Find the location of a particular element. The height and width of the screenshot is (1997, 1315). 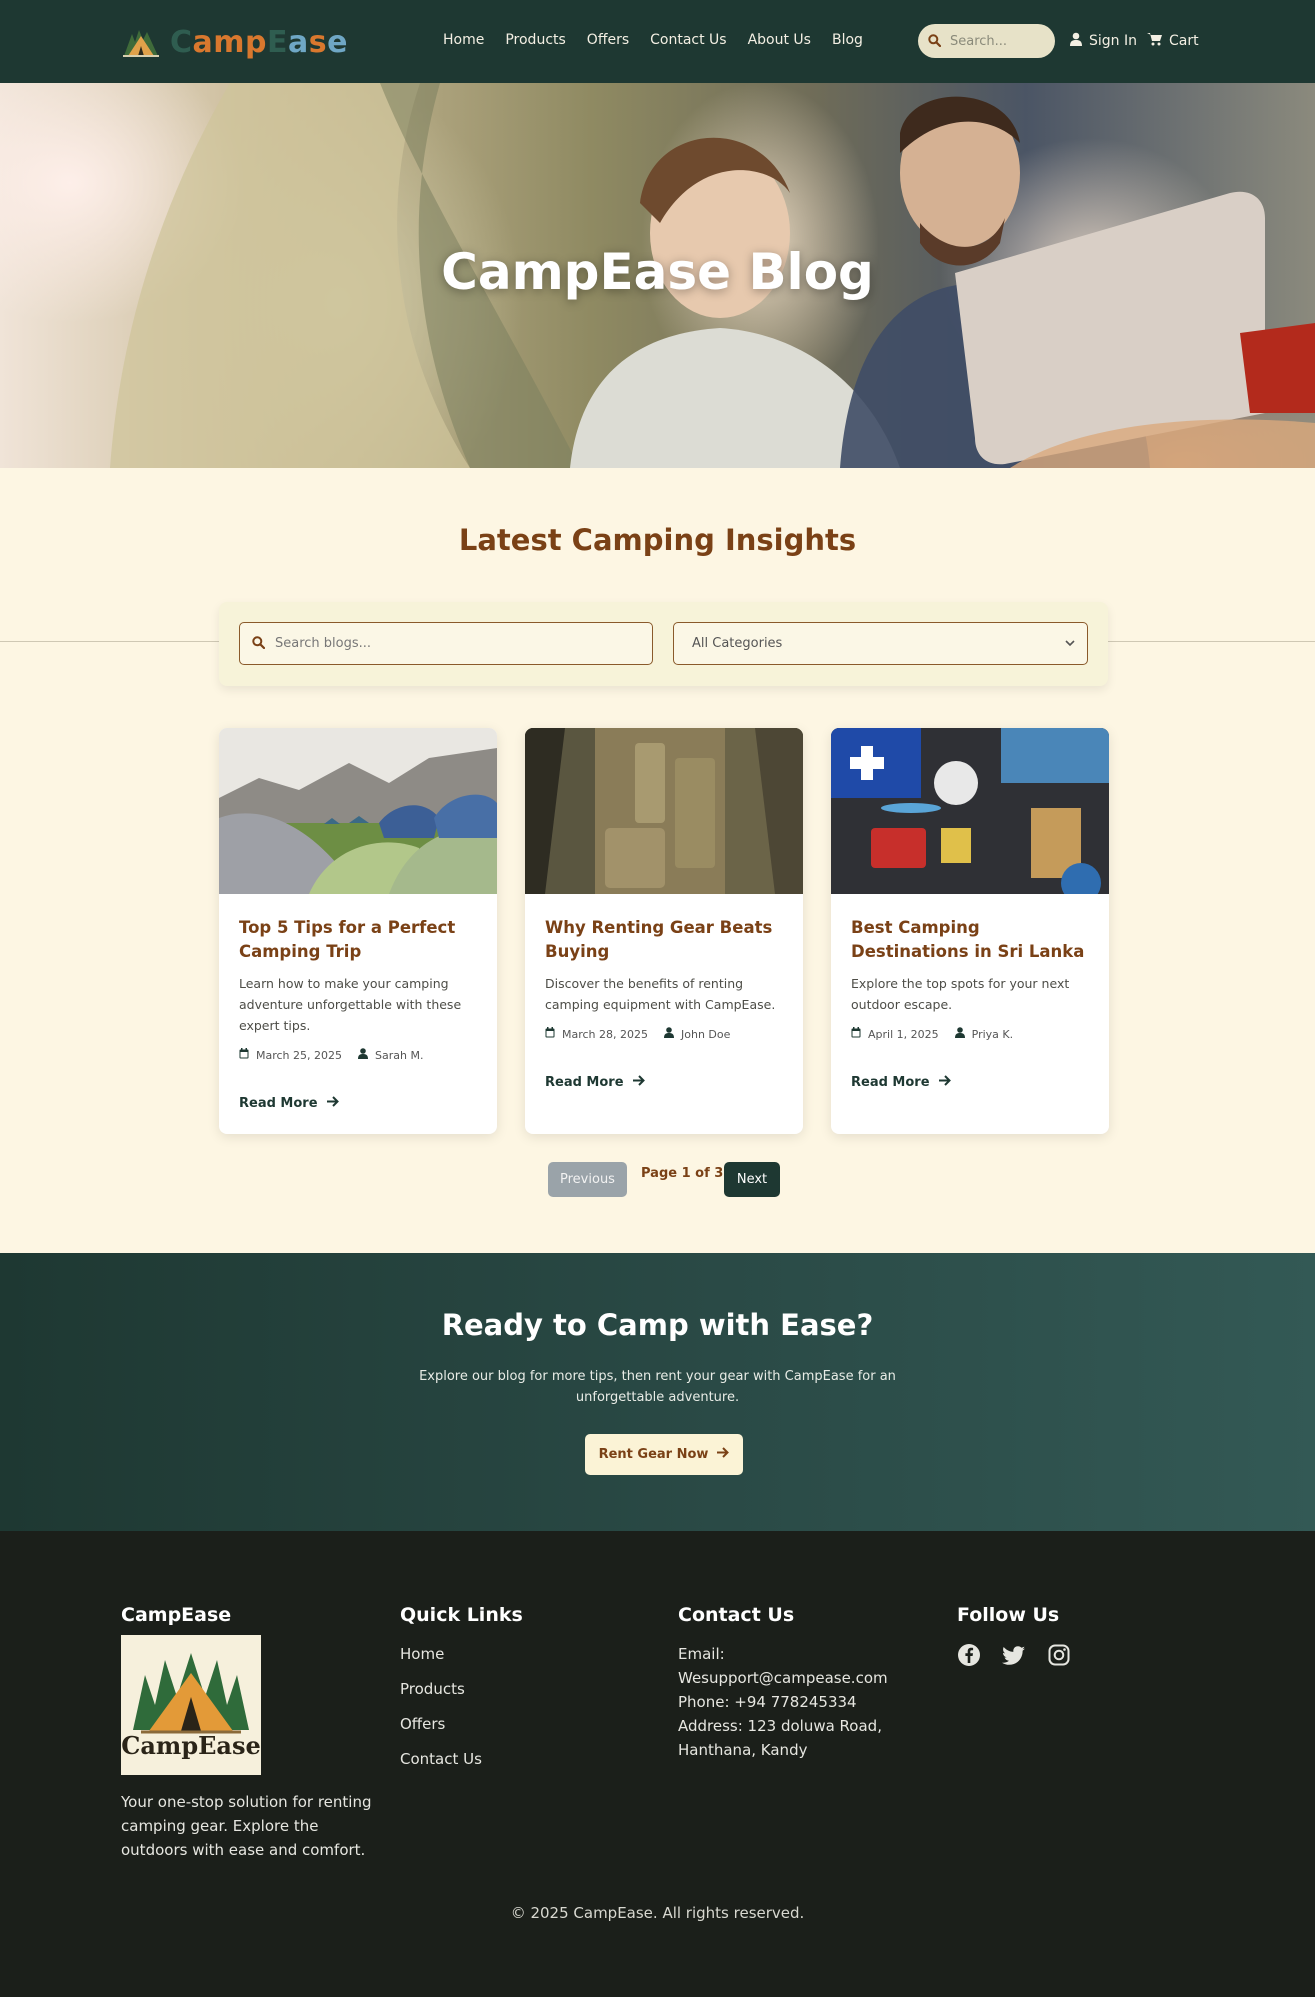

card-title: Best Camping Destinations in Sri Lanka is located at coordinates (970, 940).